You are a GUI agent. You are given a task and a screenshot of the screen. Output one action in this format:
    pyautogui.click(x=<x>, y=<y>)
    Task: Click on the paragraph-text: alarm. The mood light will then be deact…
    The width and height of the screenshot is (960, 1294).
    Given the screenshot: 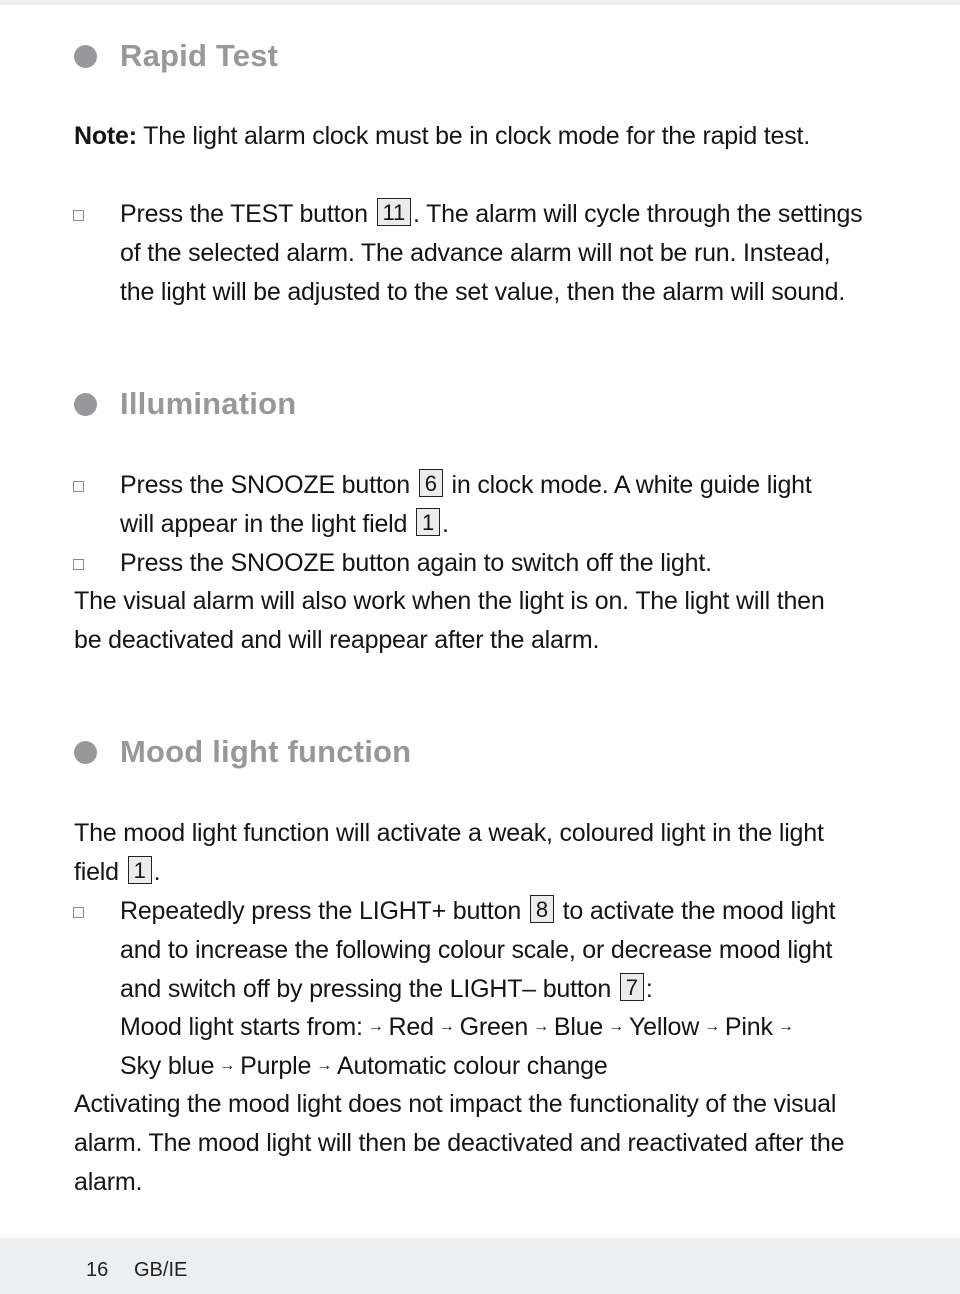 What is the action you would take?
    pyautogui.click(x=459, y=1143)
    